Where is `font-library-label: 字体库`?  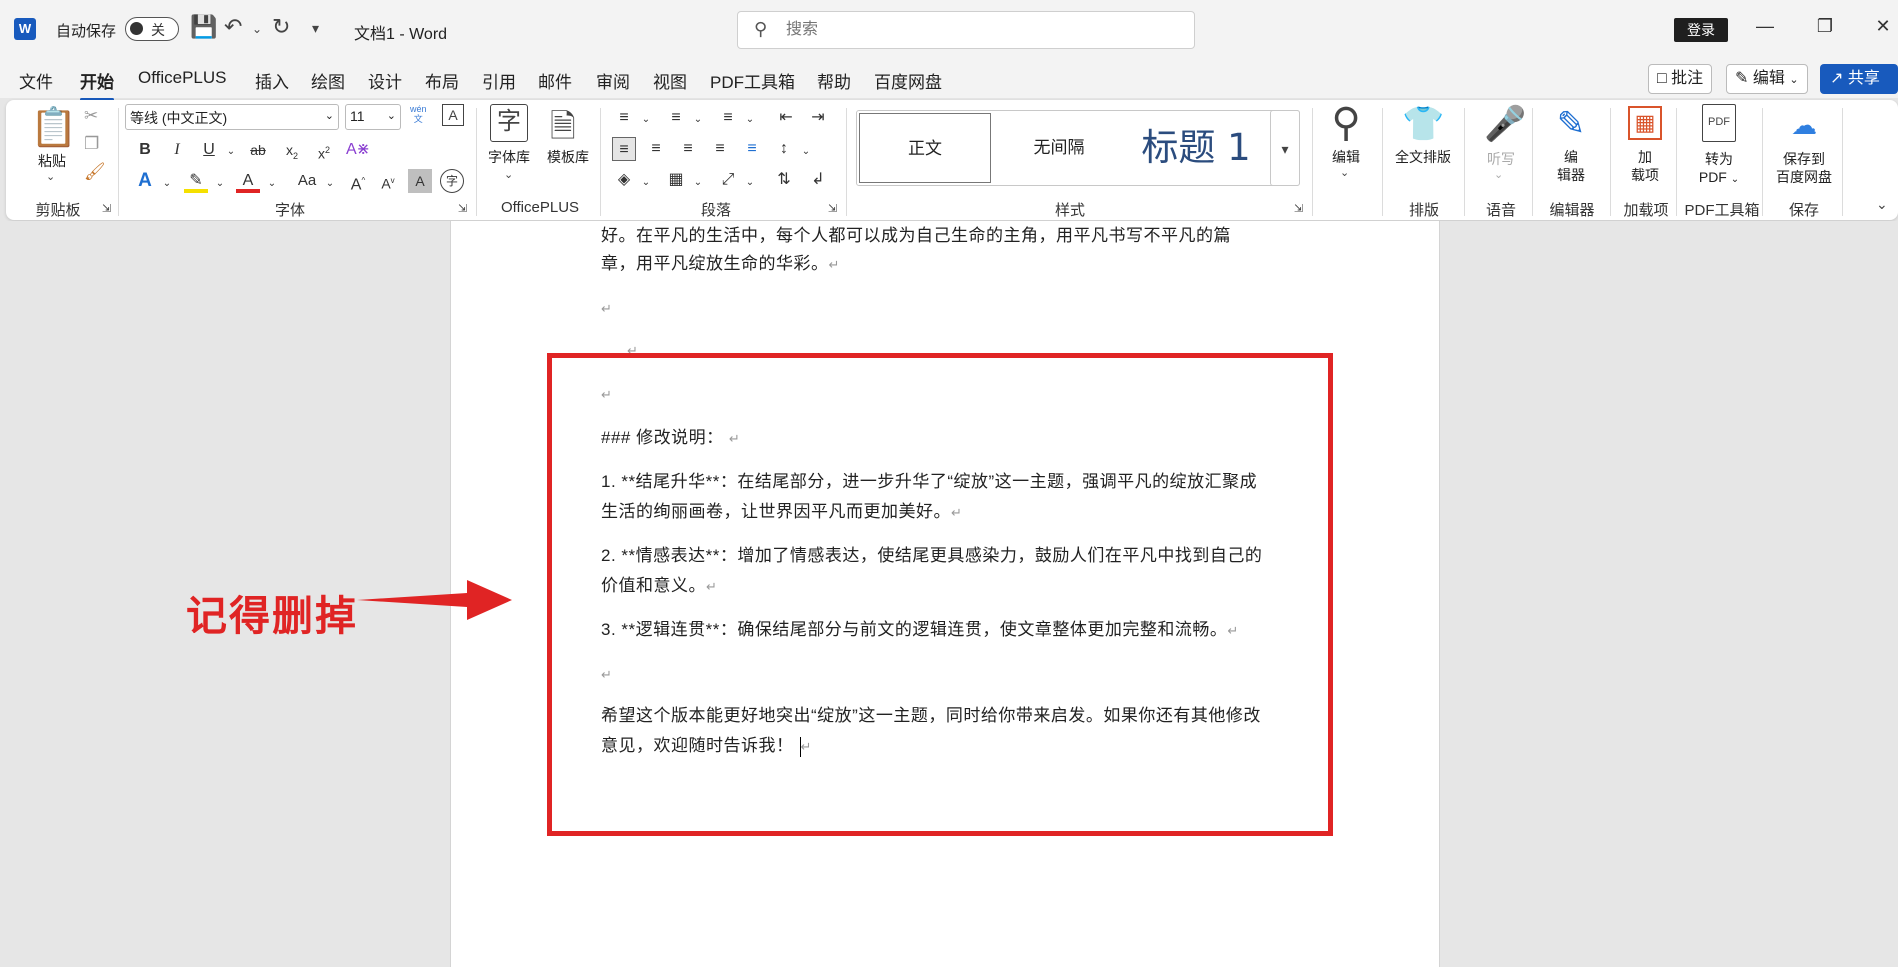 font-library-label: 字体库 is located at coordinates (509, 157).